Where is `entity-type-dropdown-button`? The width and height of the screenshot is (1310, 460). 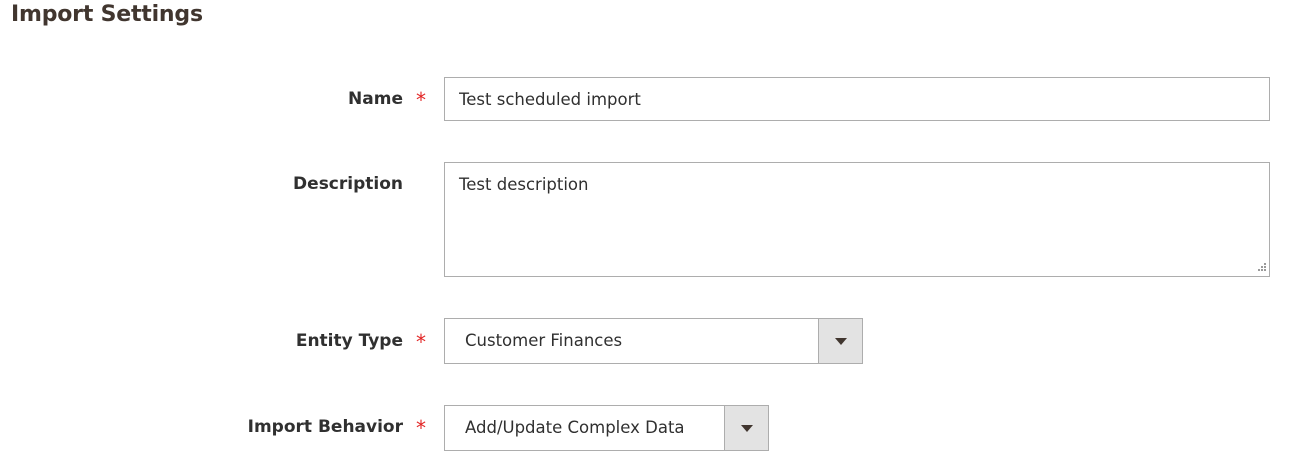 entity-type-dropdown-button is located at coordinates (840, 341).